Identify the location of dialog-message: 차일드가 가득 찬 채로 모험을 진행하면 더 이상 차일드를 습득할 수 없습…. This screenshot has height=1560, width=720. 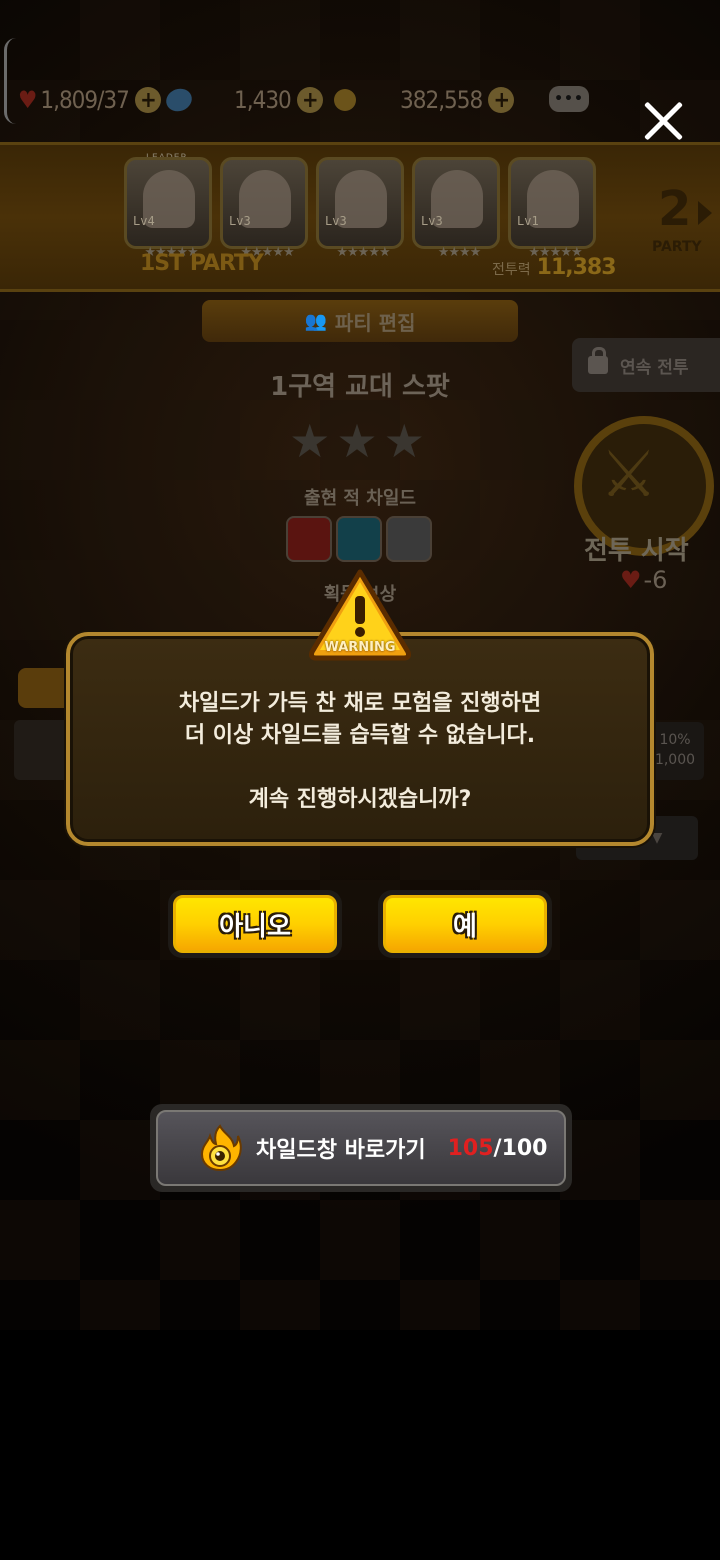
(360, 751).